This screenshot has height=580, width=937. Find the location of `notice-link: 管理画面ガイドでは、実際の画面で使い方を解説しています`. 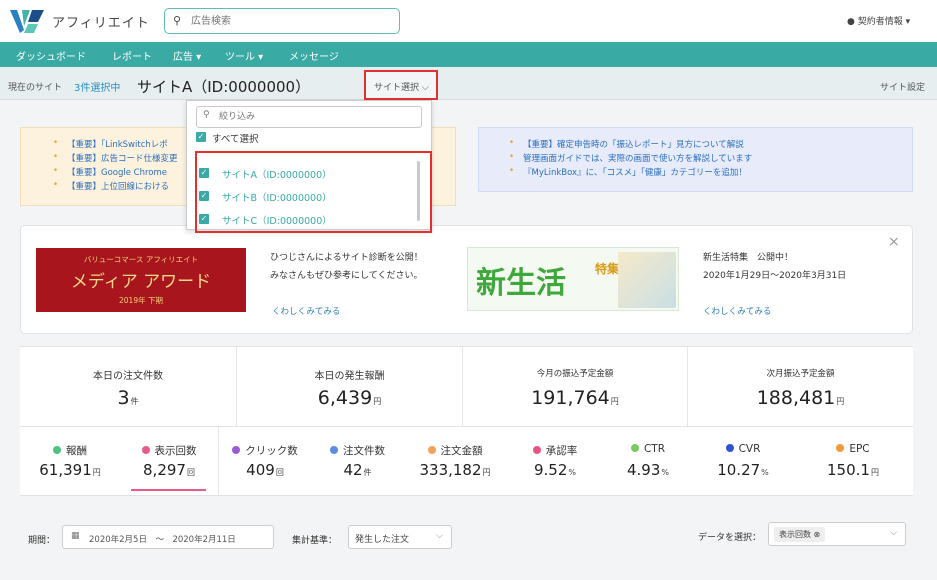

notice-link: 管理画面ガイドでは、実際の画面で使い方を解説しています is located at coordinates (630, 158).